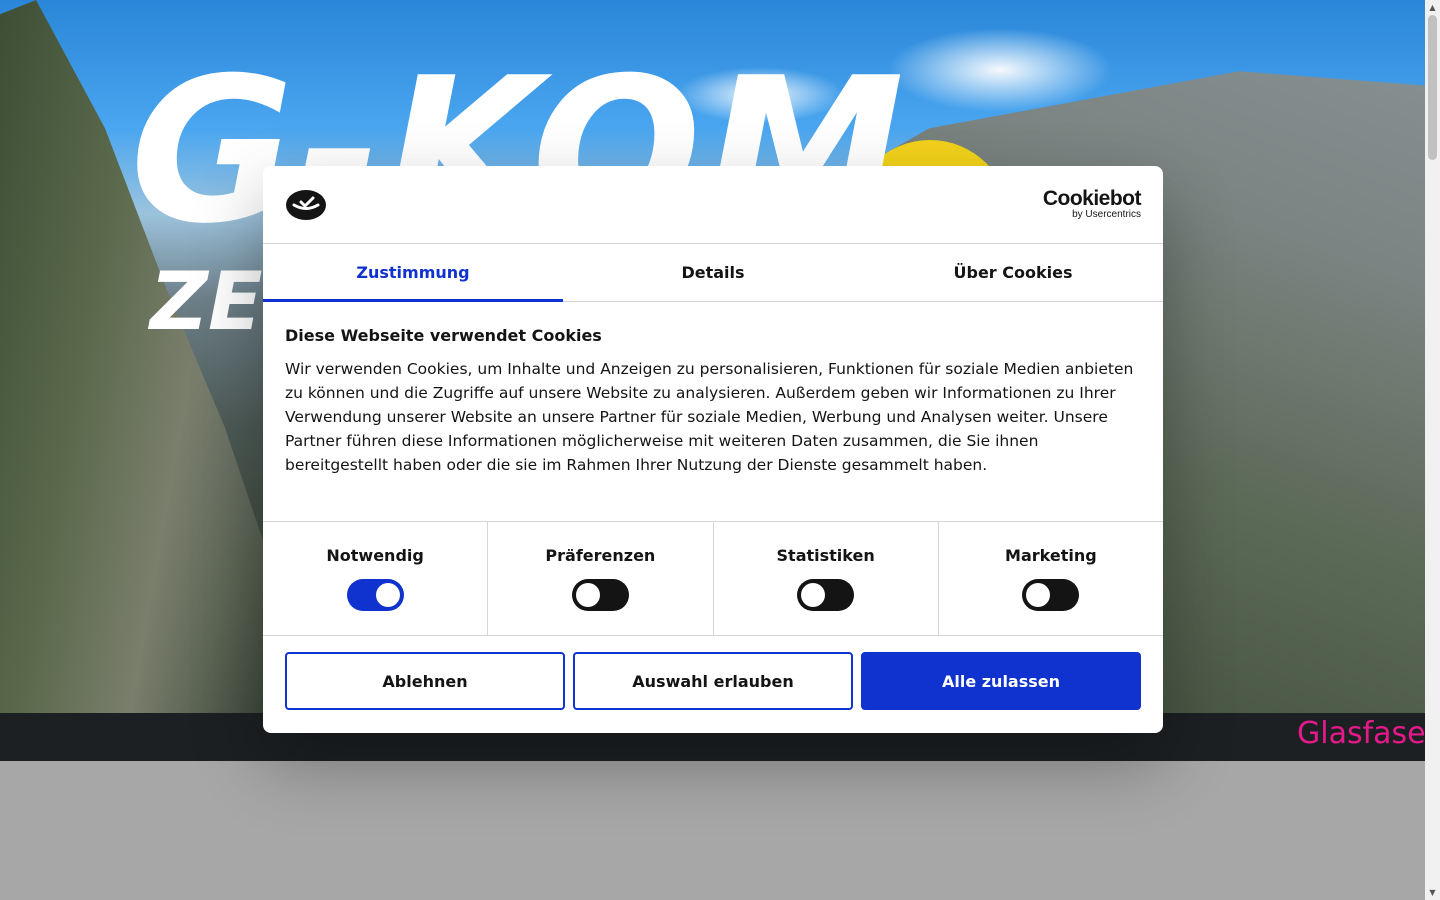  I want to click on scroll-up-arrow-icon: ▲, so click(1432, 7).